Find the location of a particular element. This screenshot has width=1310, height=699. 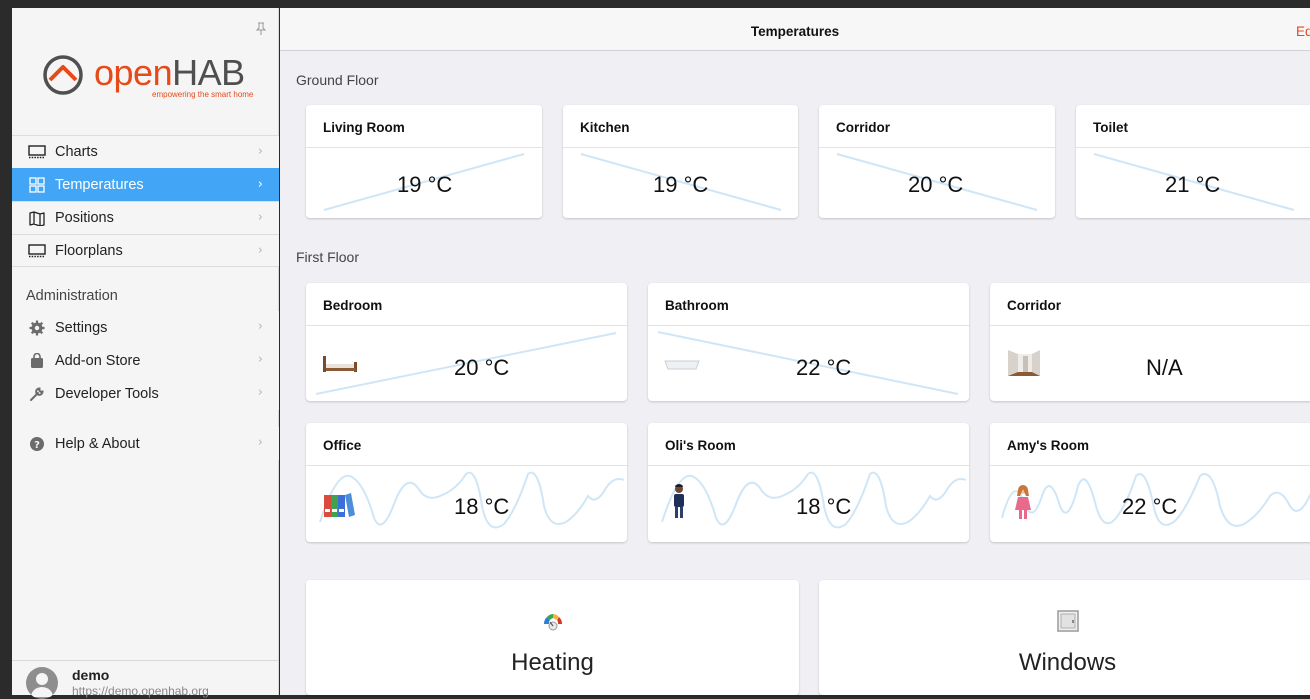

gear-icon is located at coordinates (37, 328).